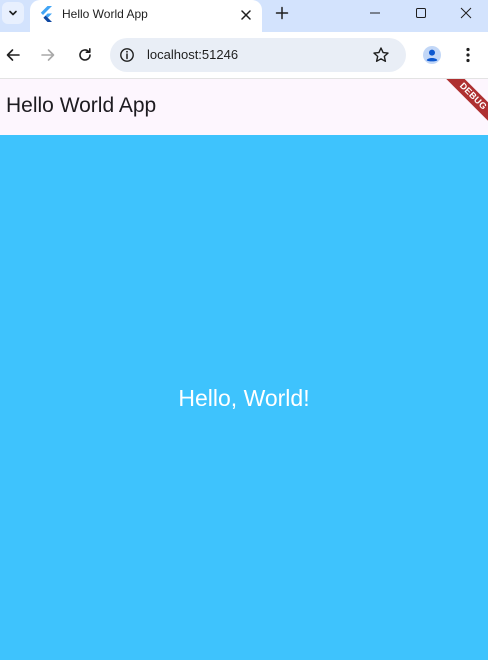 The image size is (488, 660). I want to click on maximize-icon, so click(421, 13).